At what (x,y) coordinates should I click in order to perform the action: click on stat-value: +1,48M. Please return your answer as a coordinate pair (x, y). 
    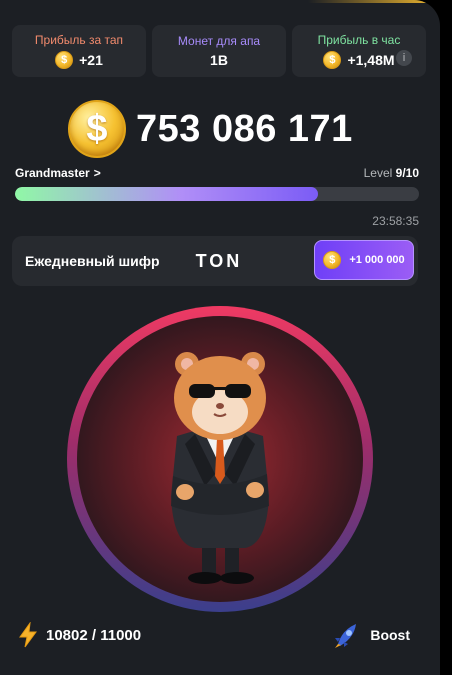
    Looking at the image, I should click on (371, 60).